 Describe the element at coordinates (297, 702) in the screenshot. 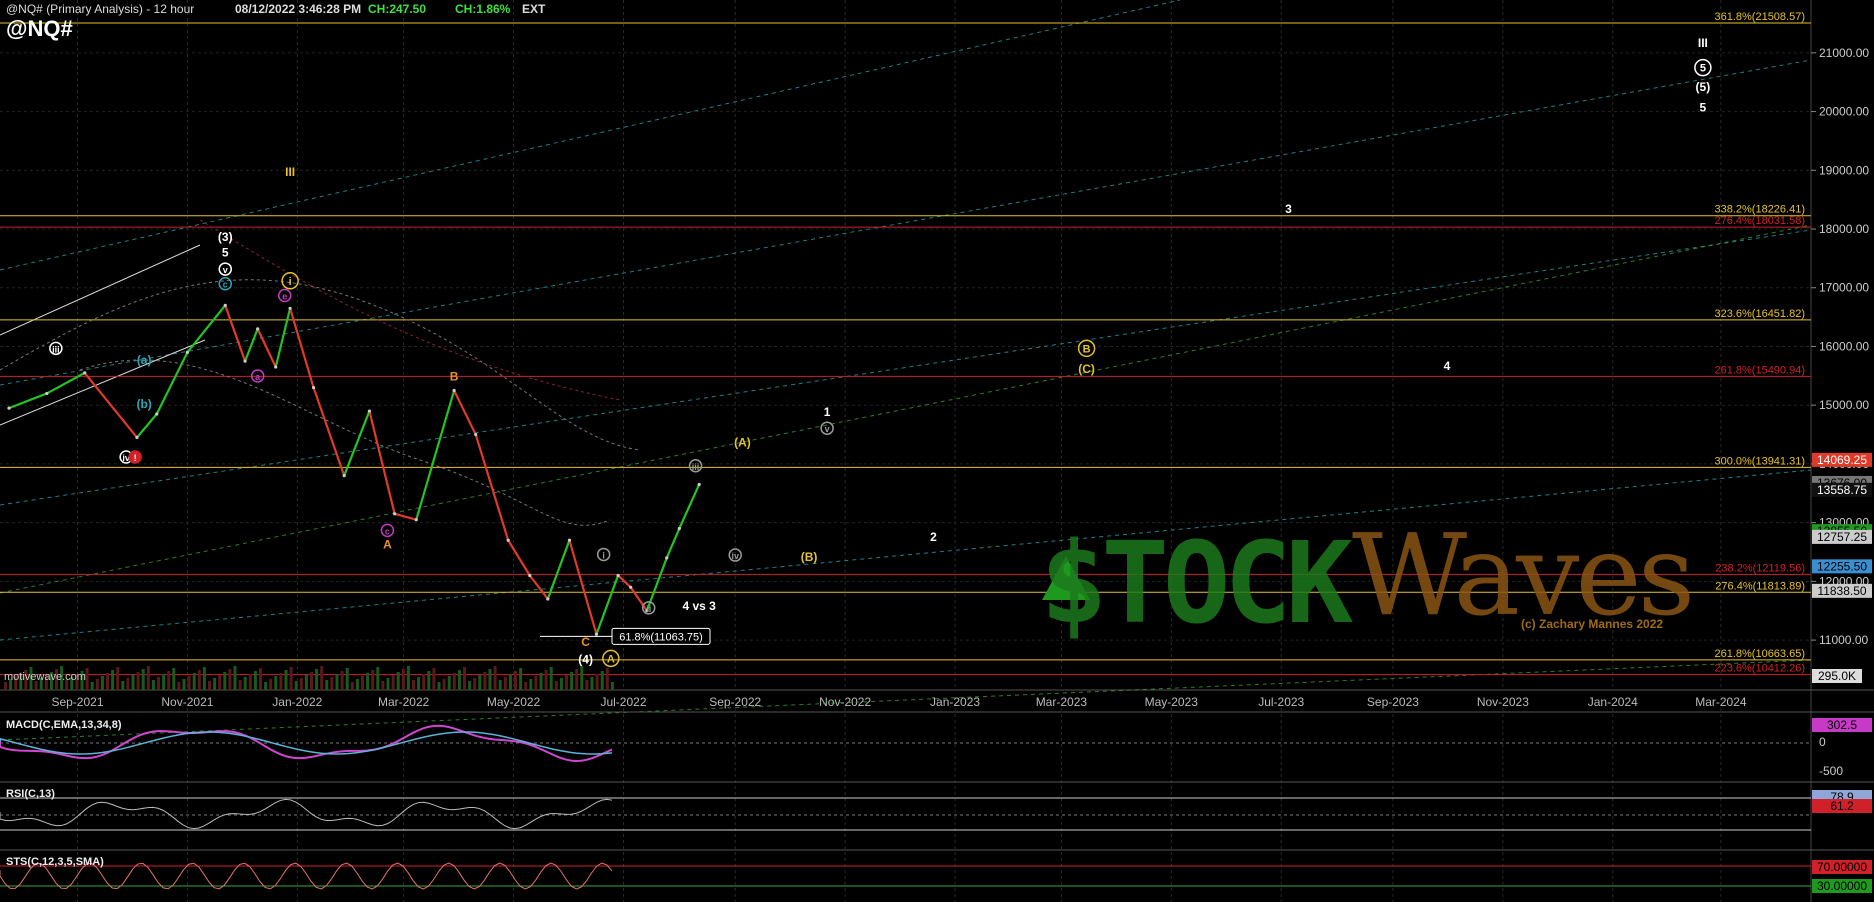

I see `x-tick-label: Jan-2022` at that location.